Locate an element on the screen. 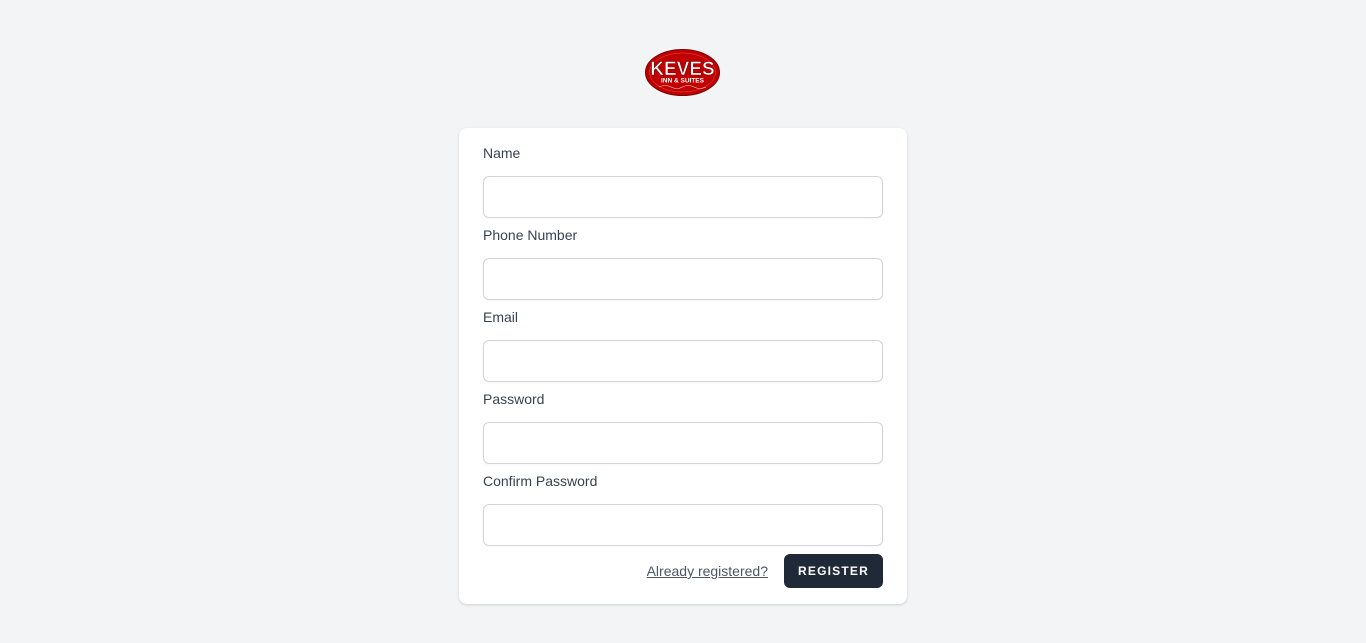 The width and height of the screenshot is (1366, 643). phone-field: Phone Number is located at coordinates (683, 263).